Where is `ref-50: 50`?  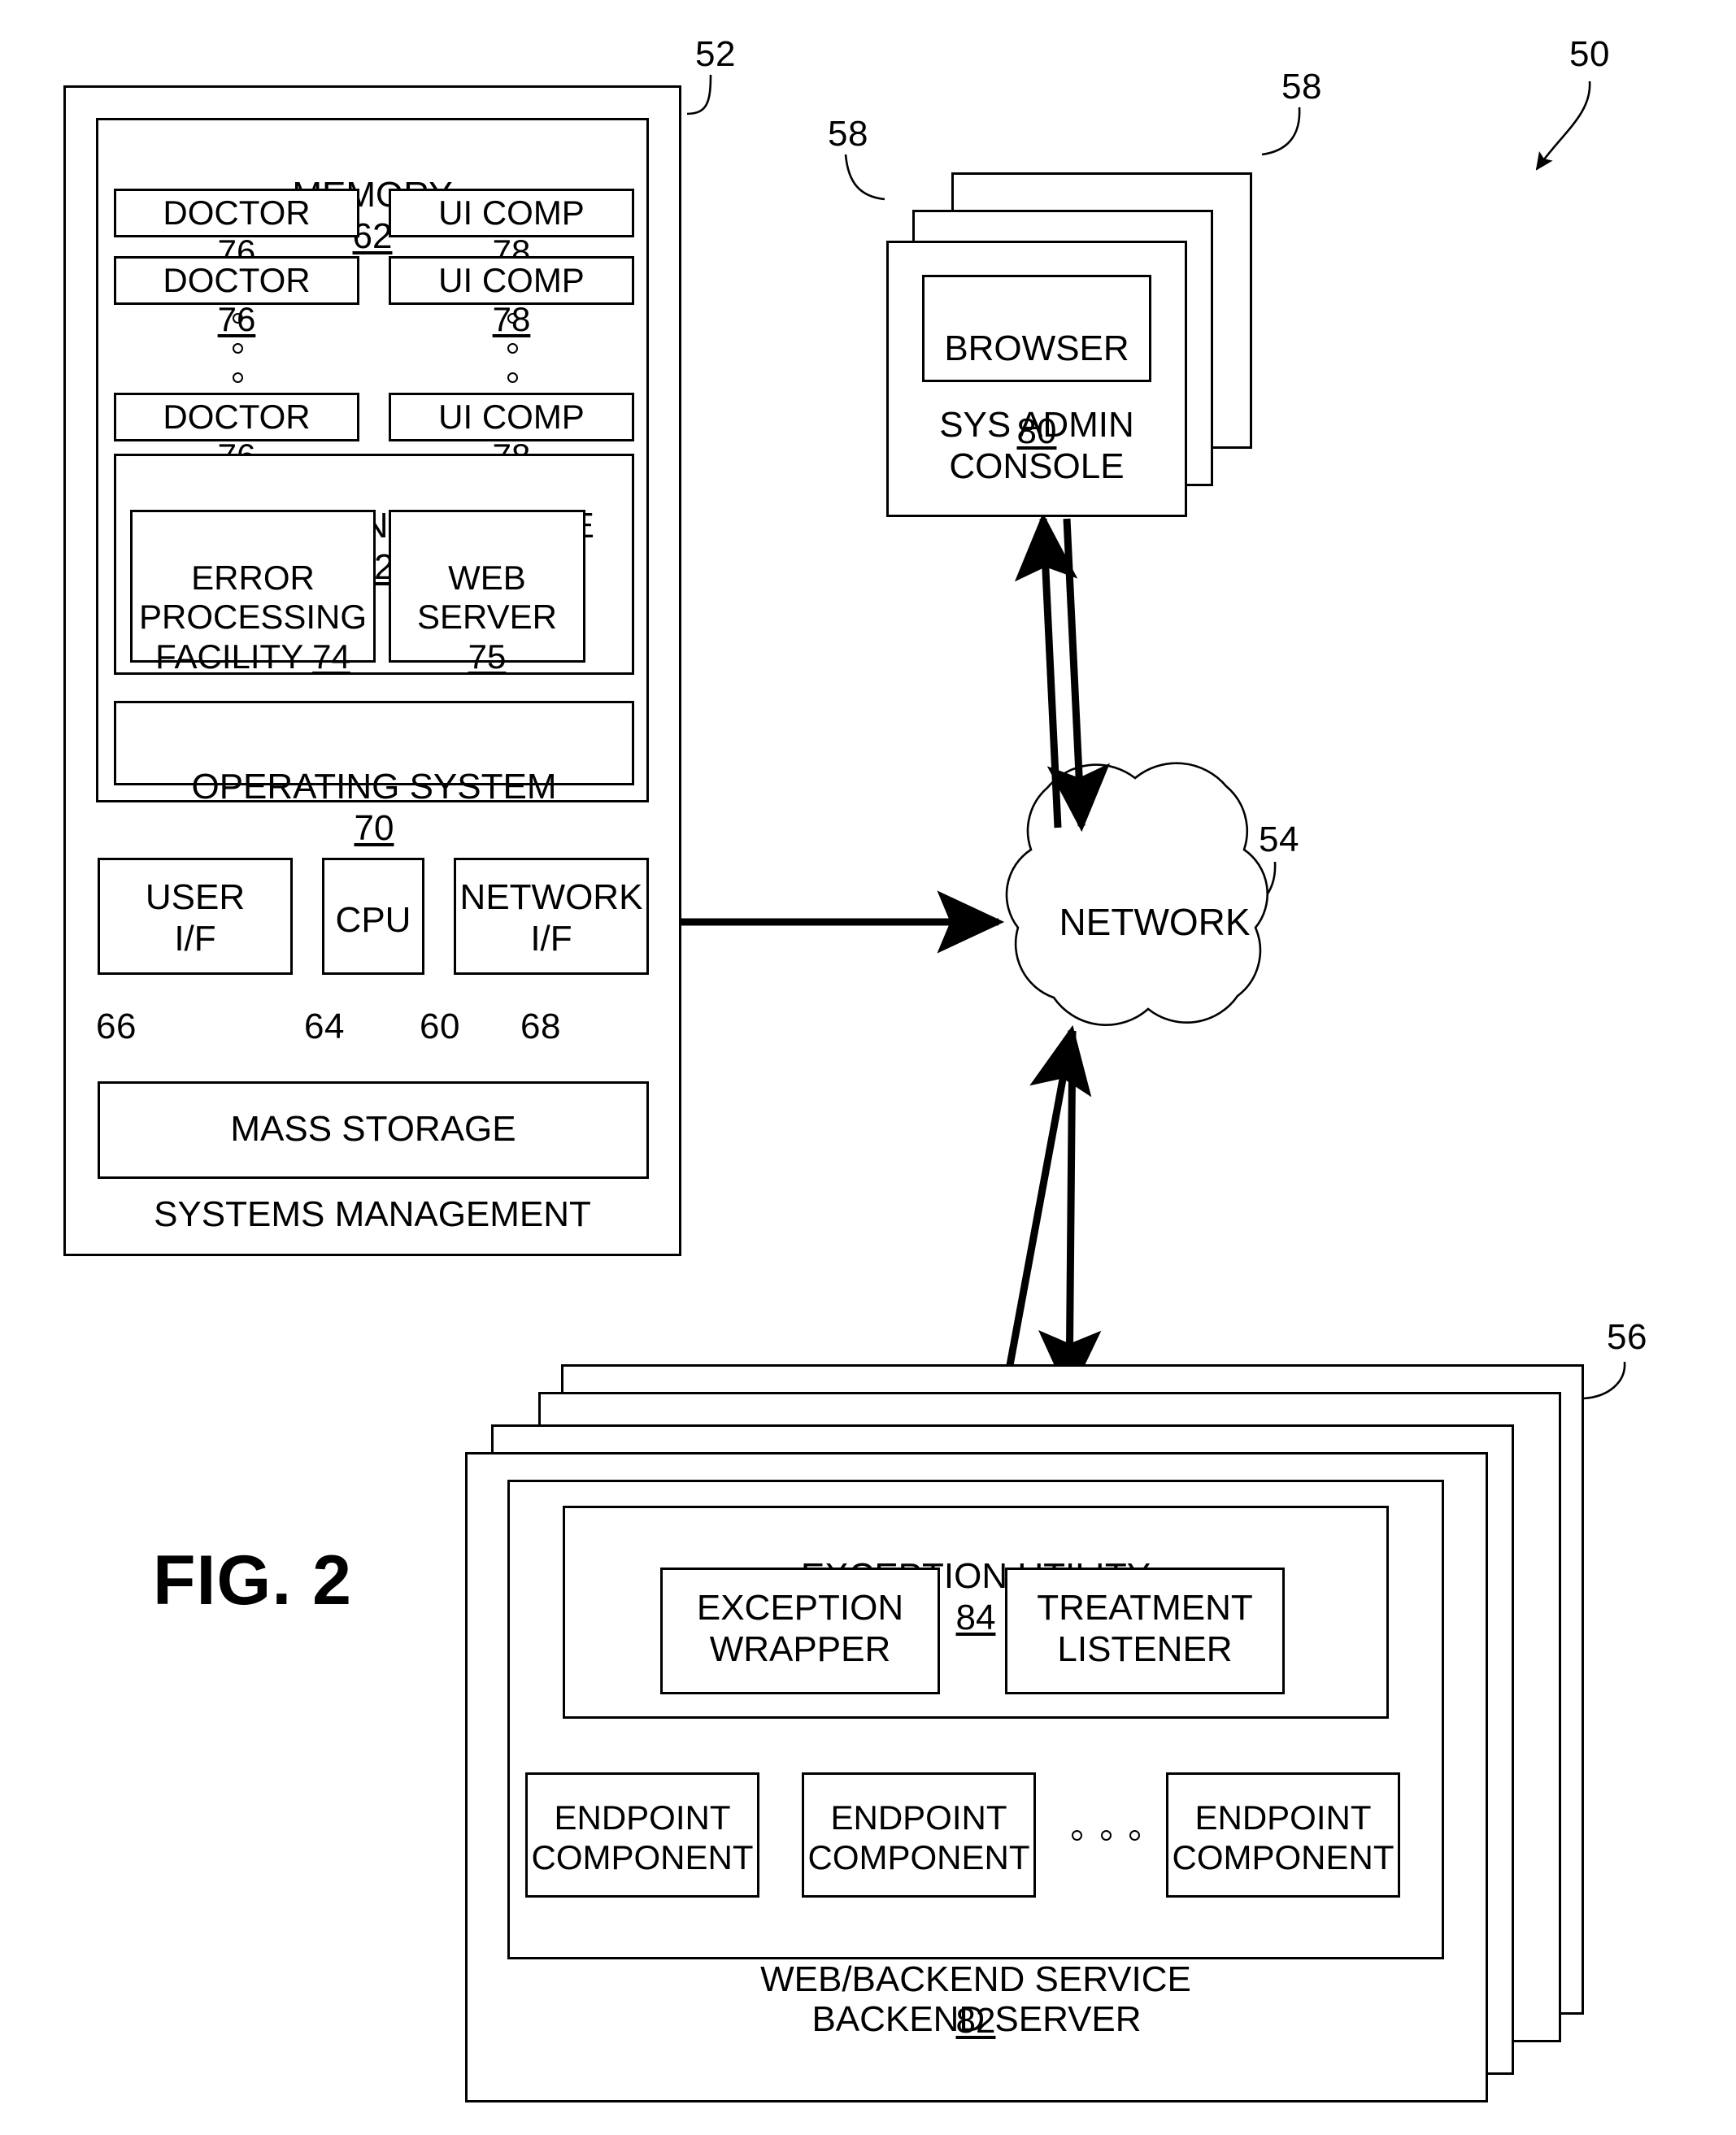
ref-50: 50 is located at coordinates (1589, 54).